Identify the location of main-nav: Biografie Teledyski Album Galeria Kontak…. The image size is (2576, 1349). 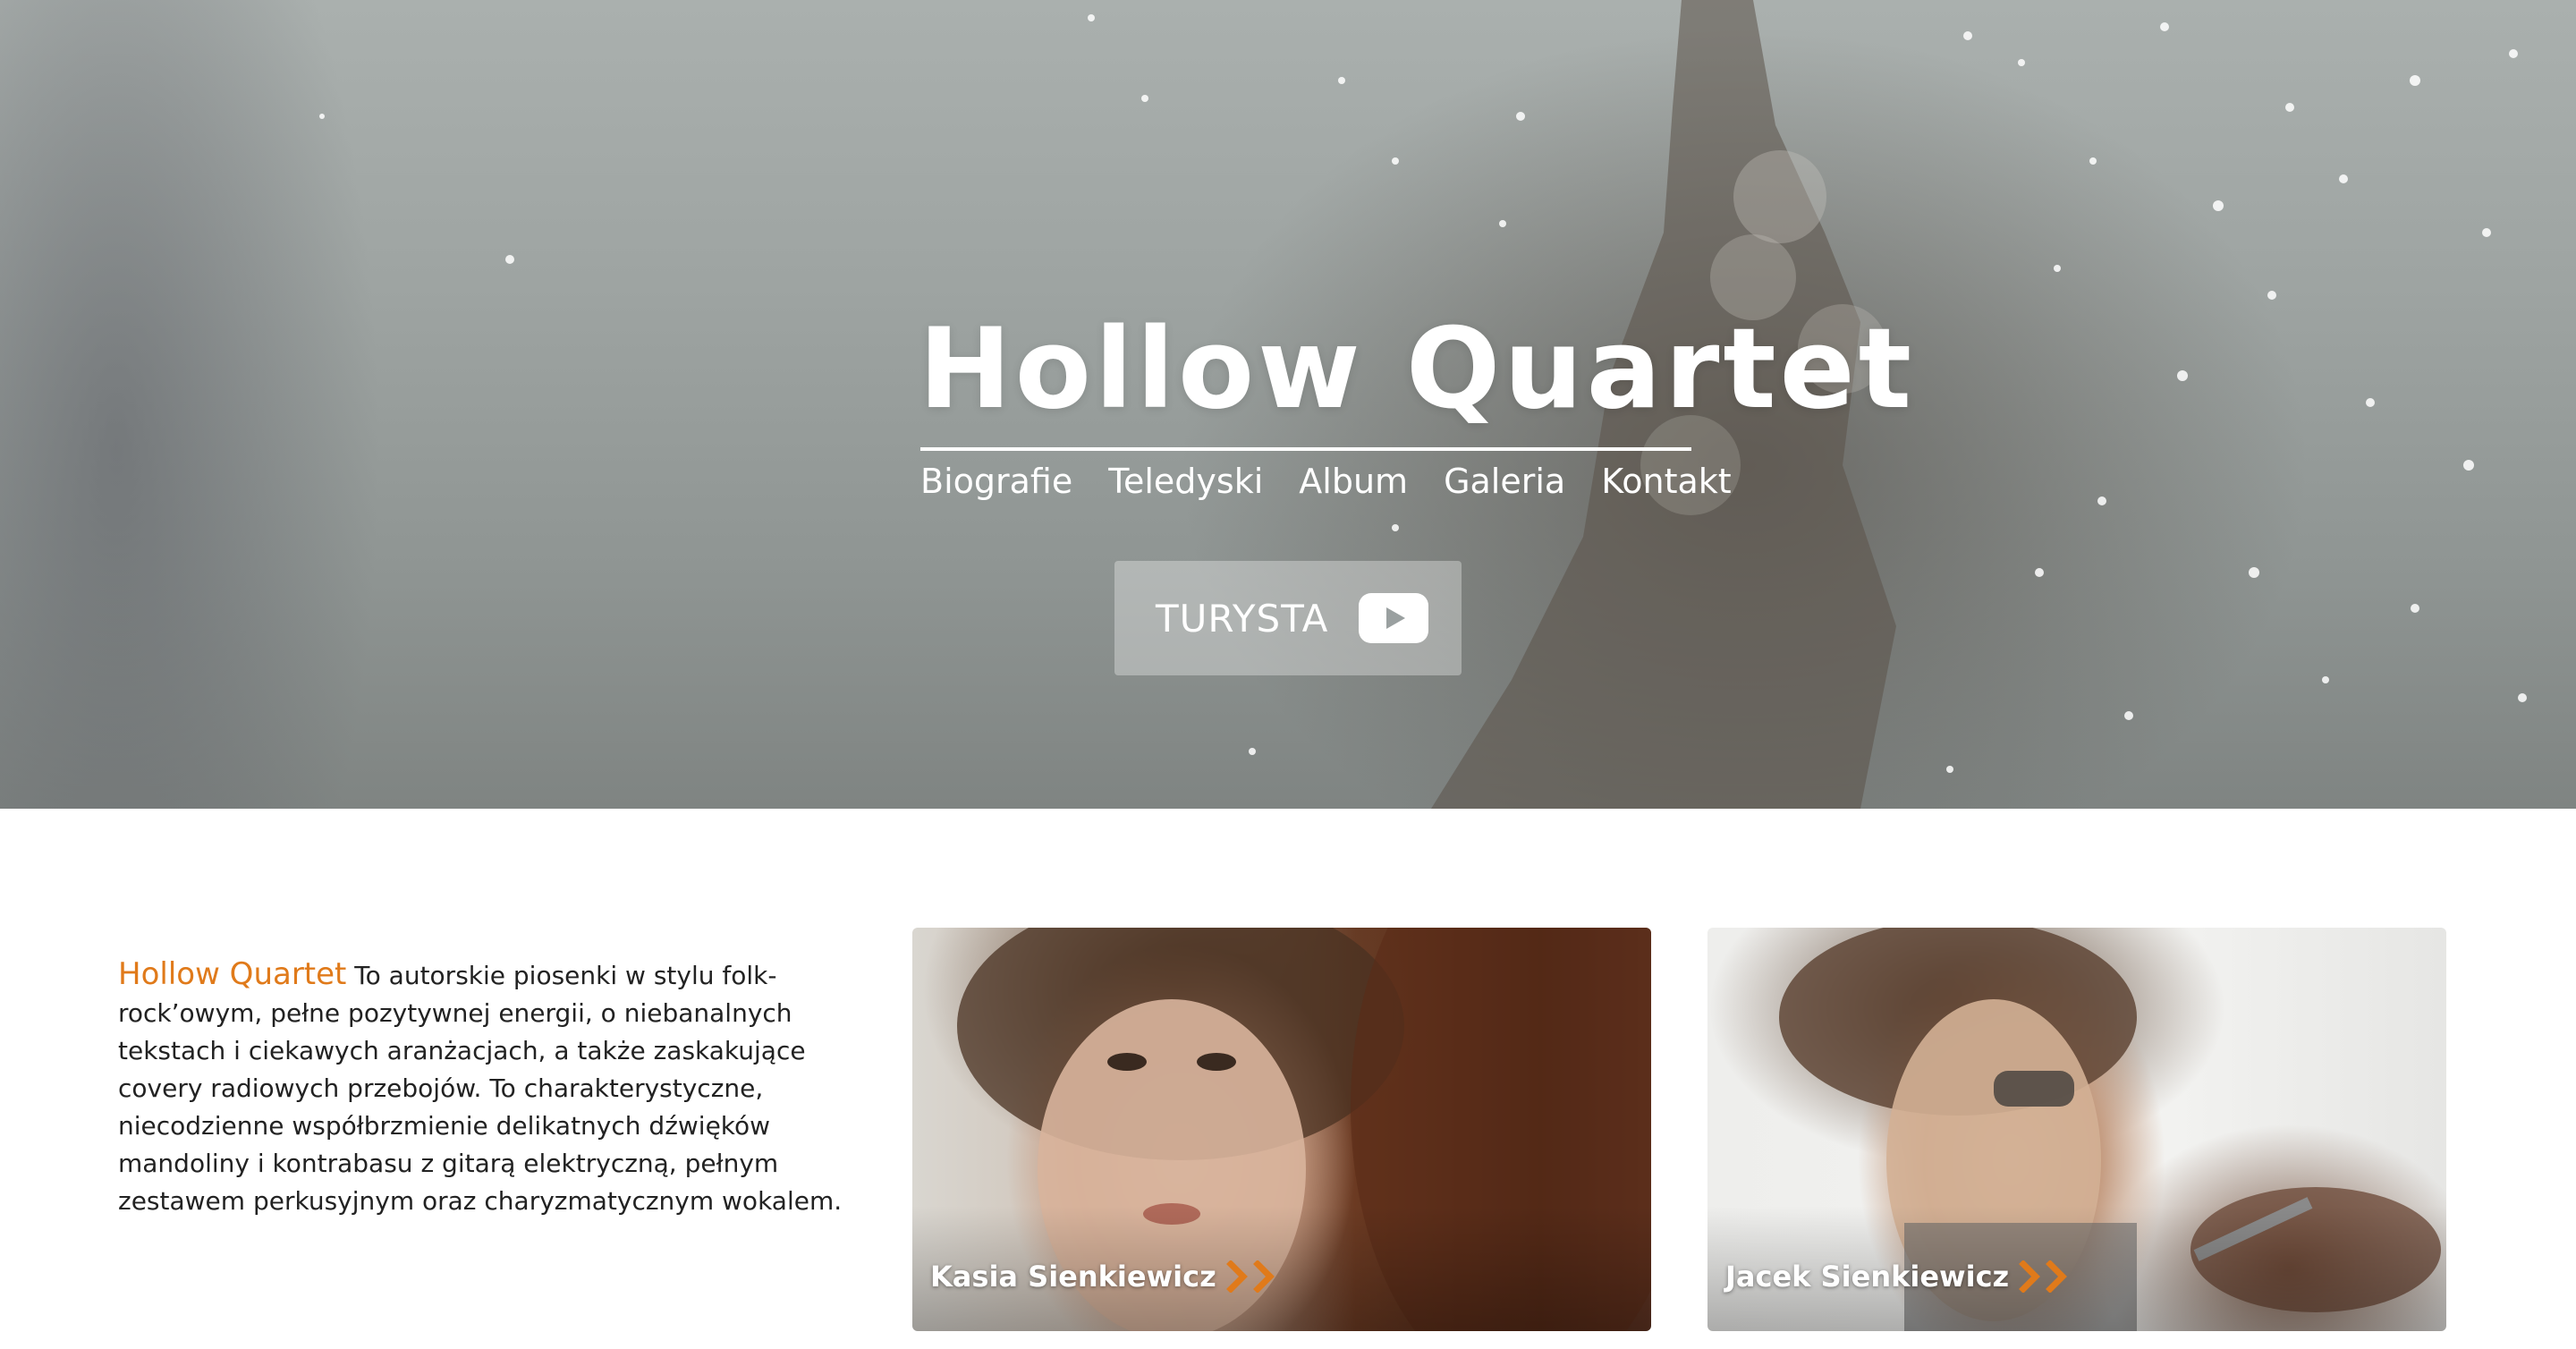
(1326, 481).